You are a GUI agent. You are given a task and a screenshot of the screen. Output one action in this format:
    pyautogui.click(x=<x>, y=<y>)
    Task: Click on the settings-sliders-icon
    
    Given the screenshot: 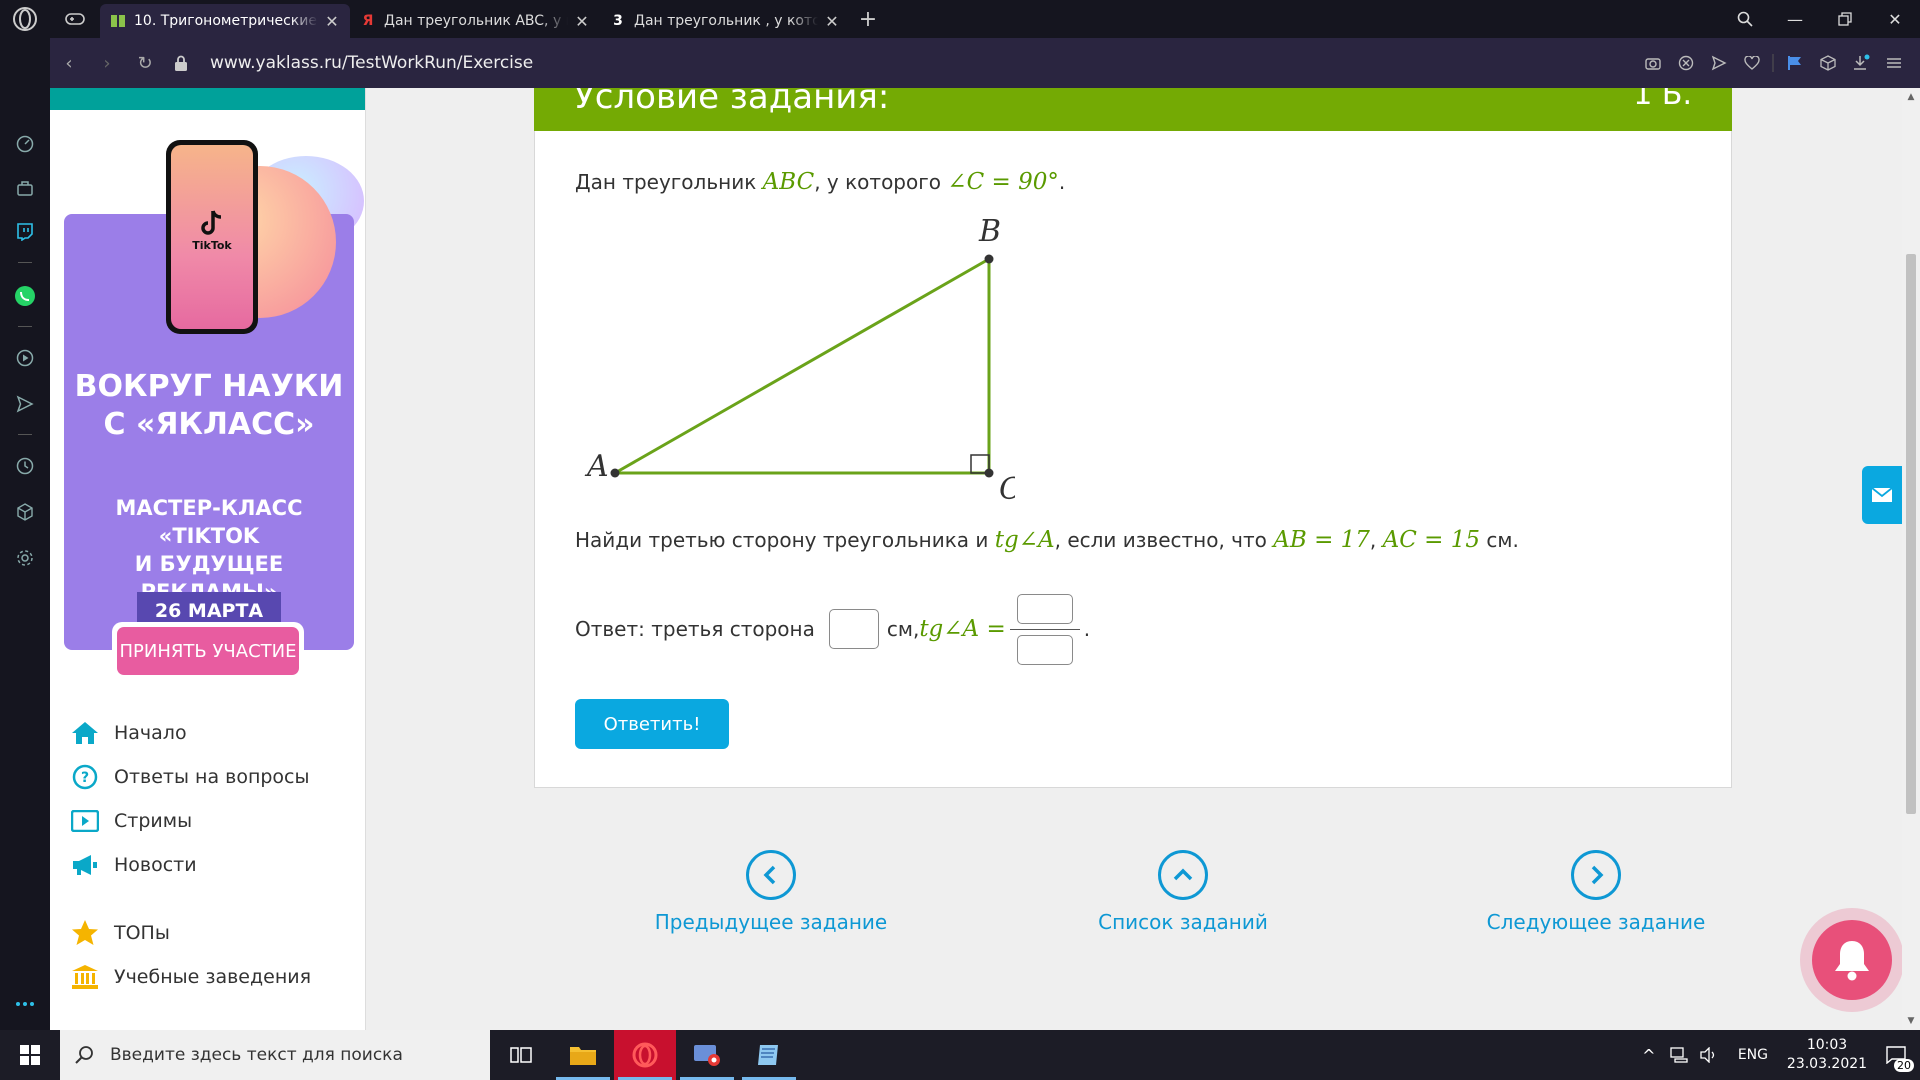 What is the action you would take?
    pyautogui.click(x=1893, y=63)
    